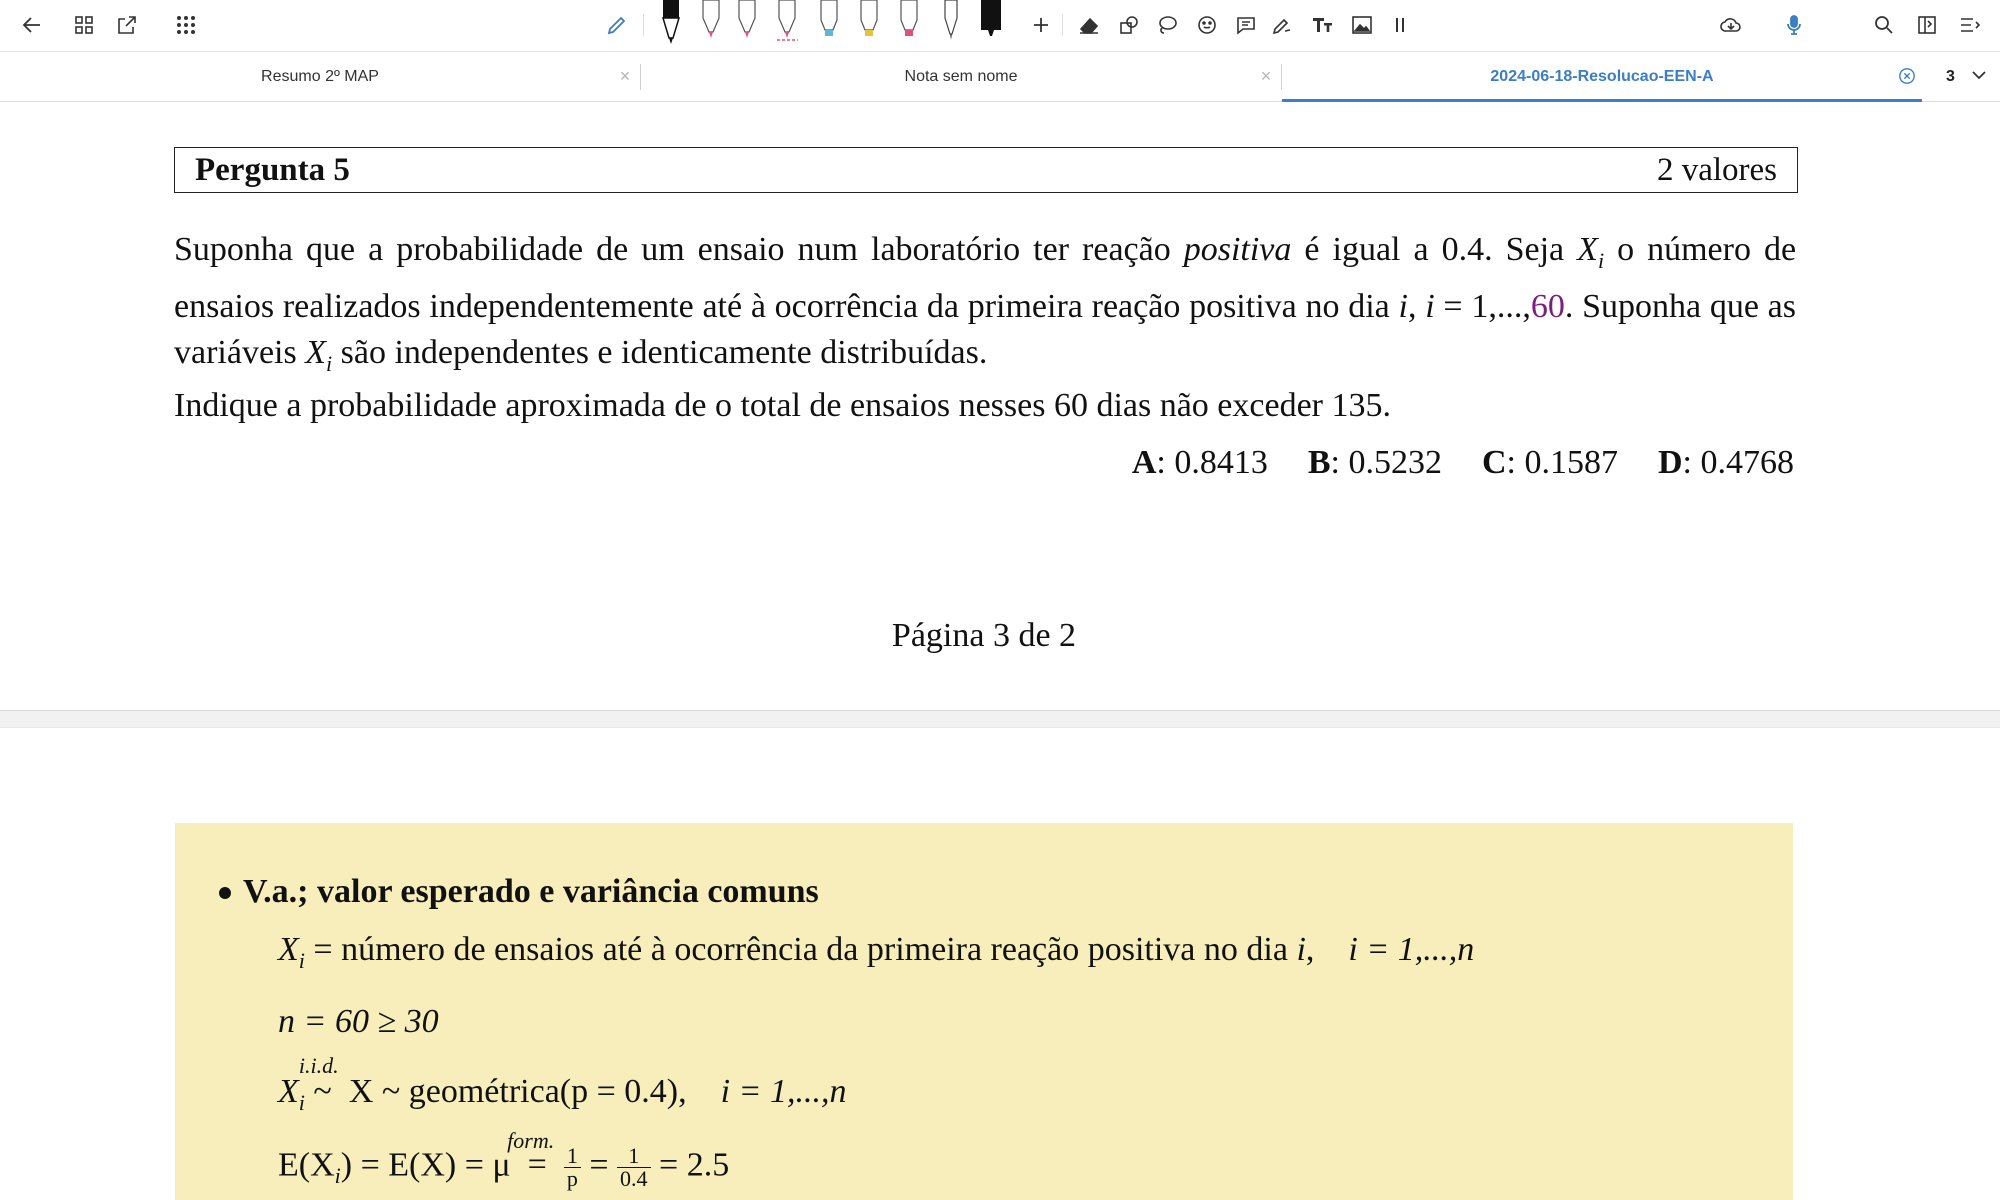 This screenshot has width=2000, height=1200. Describe the element at coordinates (1549, 462) in the screenshot. I see `option-c: C: 0.1587` at that location.